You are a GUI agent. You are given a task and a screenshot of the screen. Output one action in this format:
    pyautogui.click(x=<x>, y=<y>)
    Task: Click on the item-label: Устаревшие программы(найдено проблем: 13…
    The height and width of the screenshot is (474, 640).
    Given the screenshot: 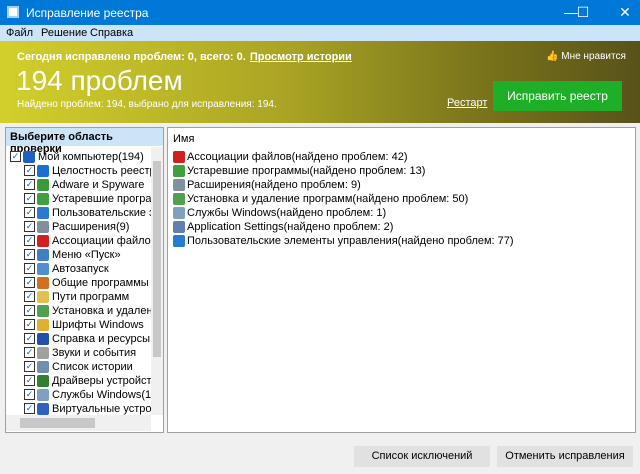 What is the action you would take?
    pyautogui.click(x=306, y=171)
    